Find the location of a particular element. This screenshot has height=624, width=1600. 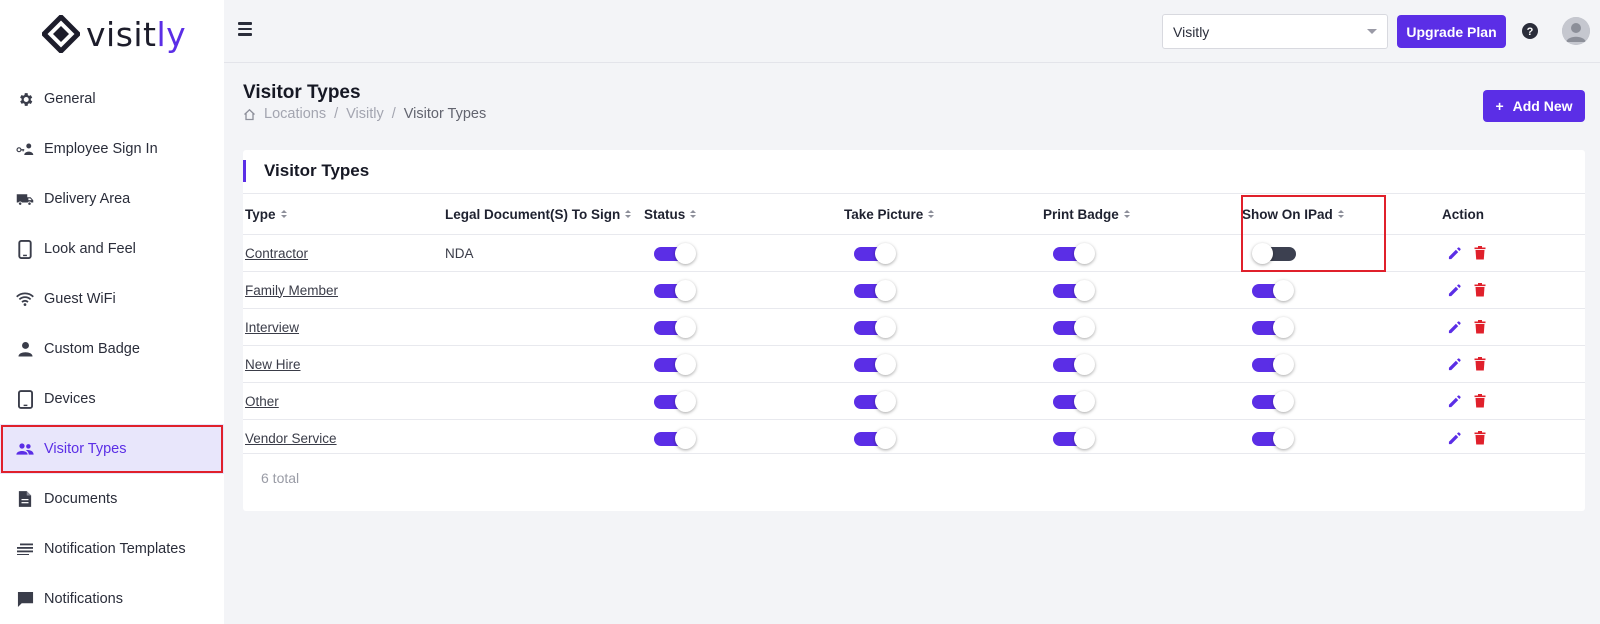

column-header-type: Type is located at coordinates (266, 214).